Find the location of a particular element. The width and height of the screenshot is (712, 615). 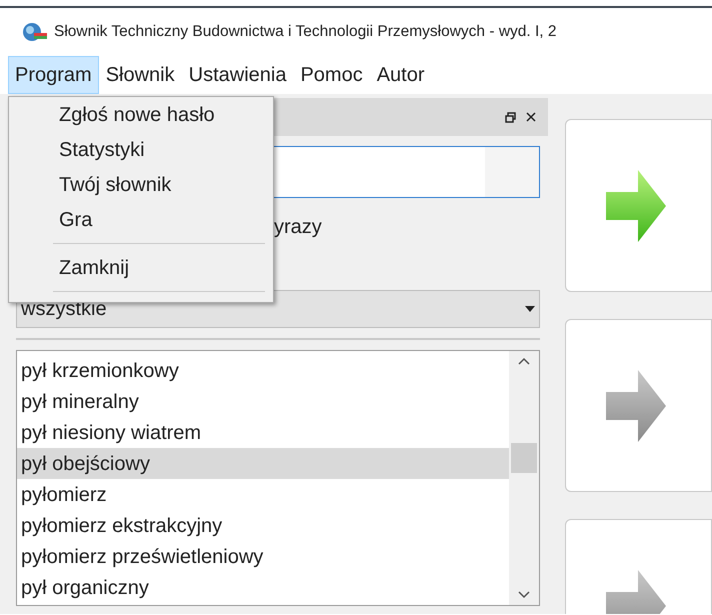

restore-icon is located at coordinates (510, 117).